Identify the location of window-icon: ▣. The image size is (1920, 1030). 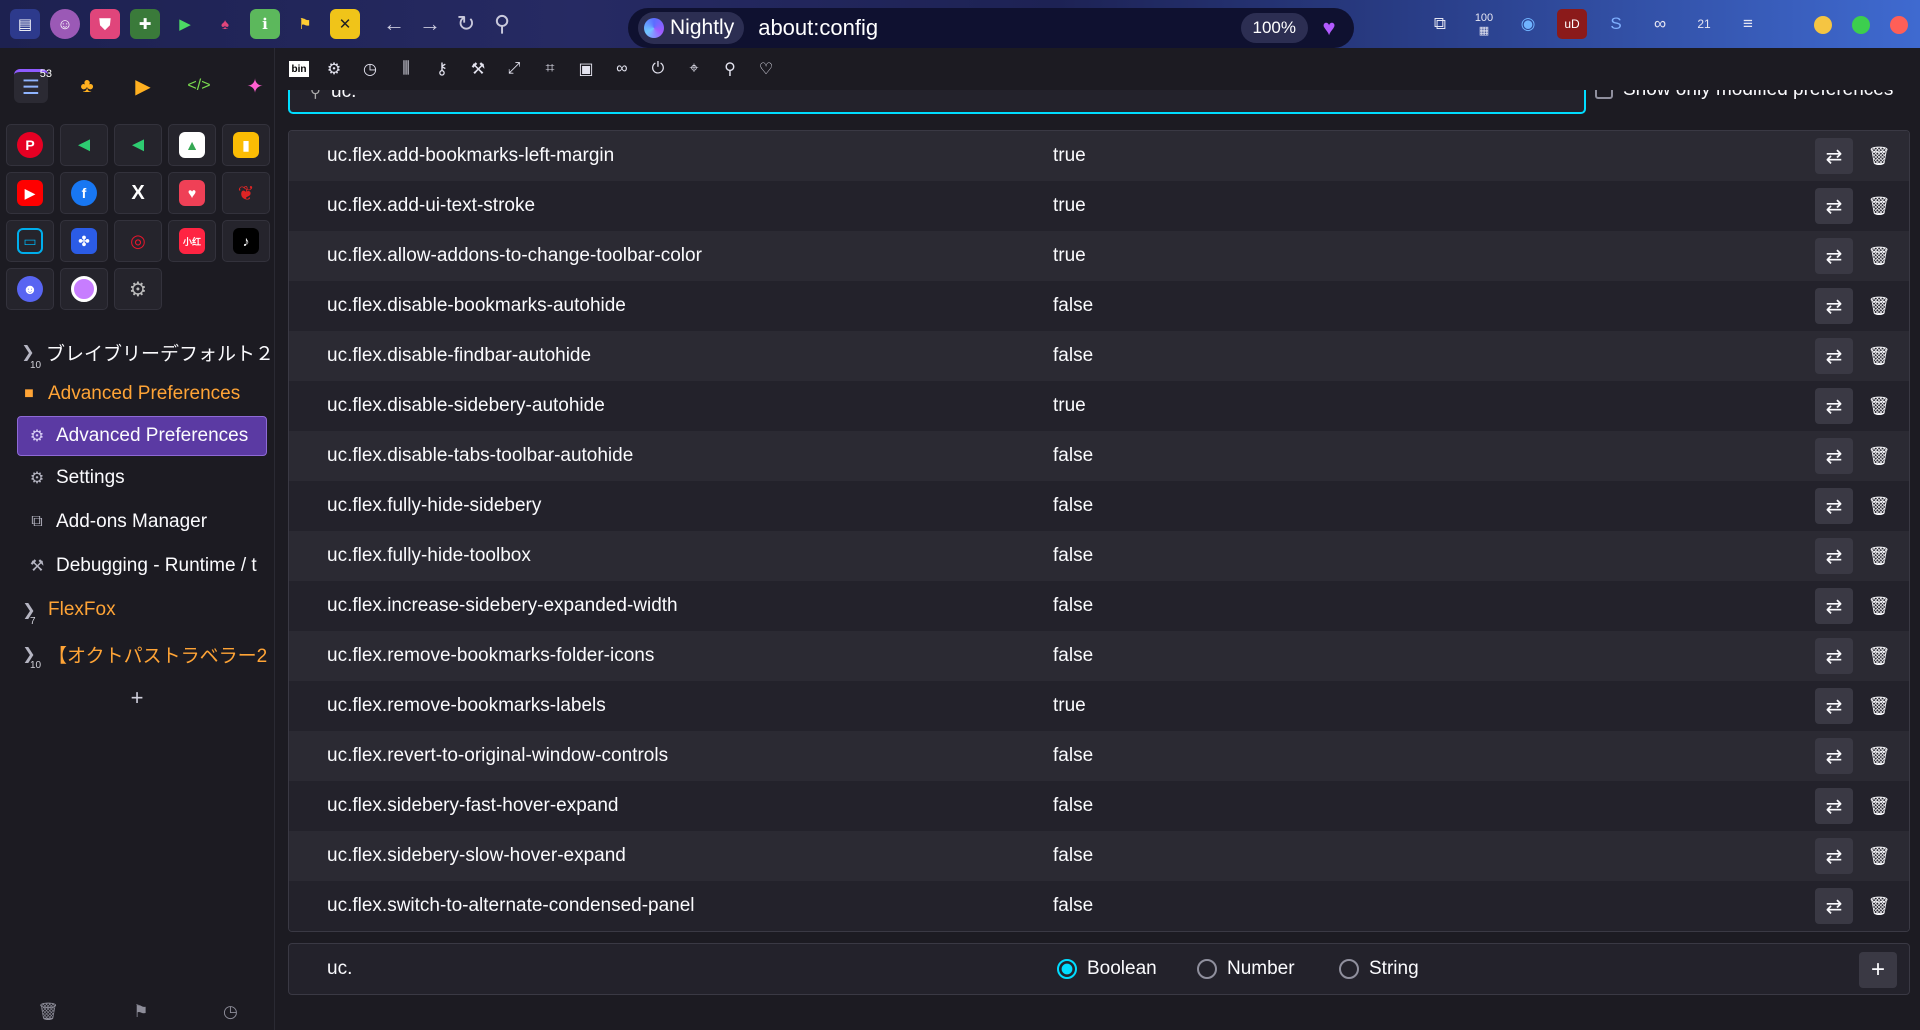
(586, 69).